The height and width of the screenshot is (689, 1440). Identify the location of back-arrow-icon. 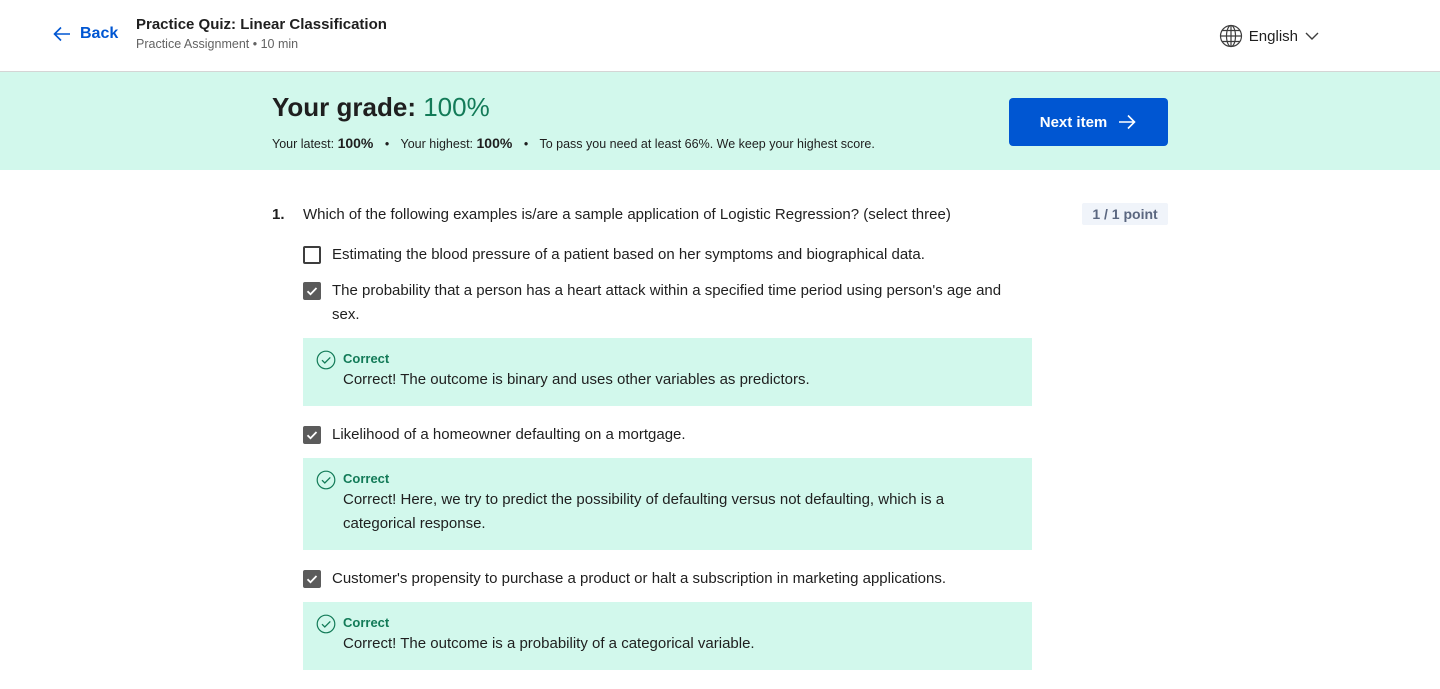
(61, 34).